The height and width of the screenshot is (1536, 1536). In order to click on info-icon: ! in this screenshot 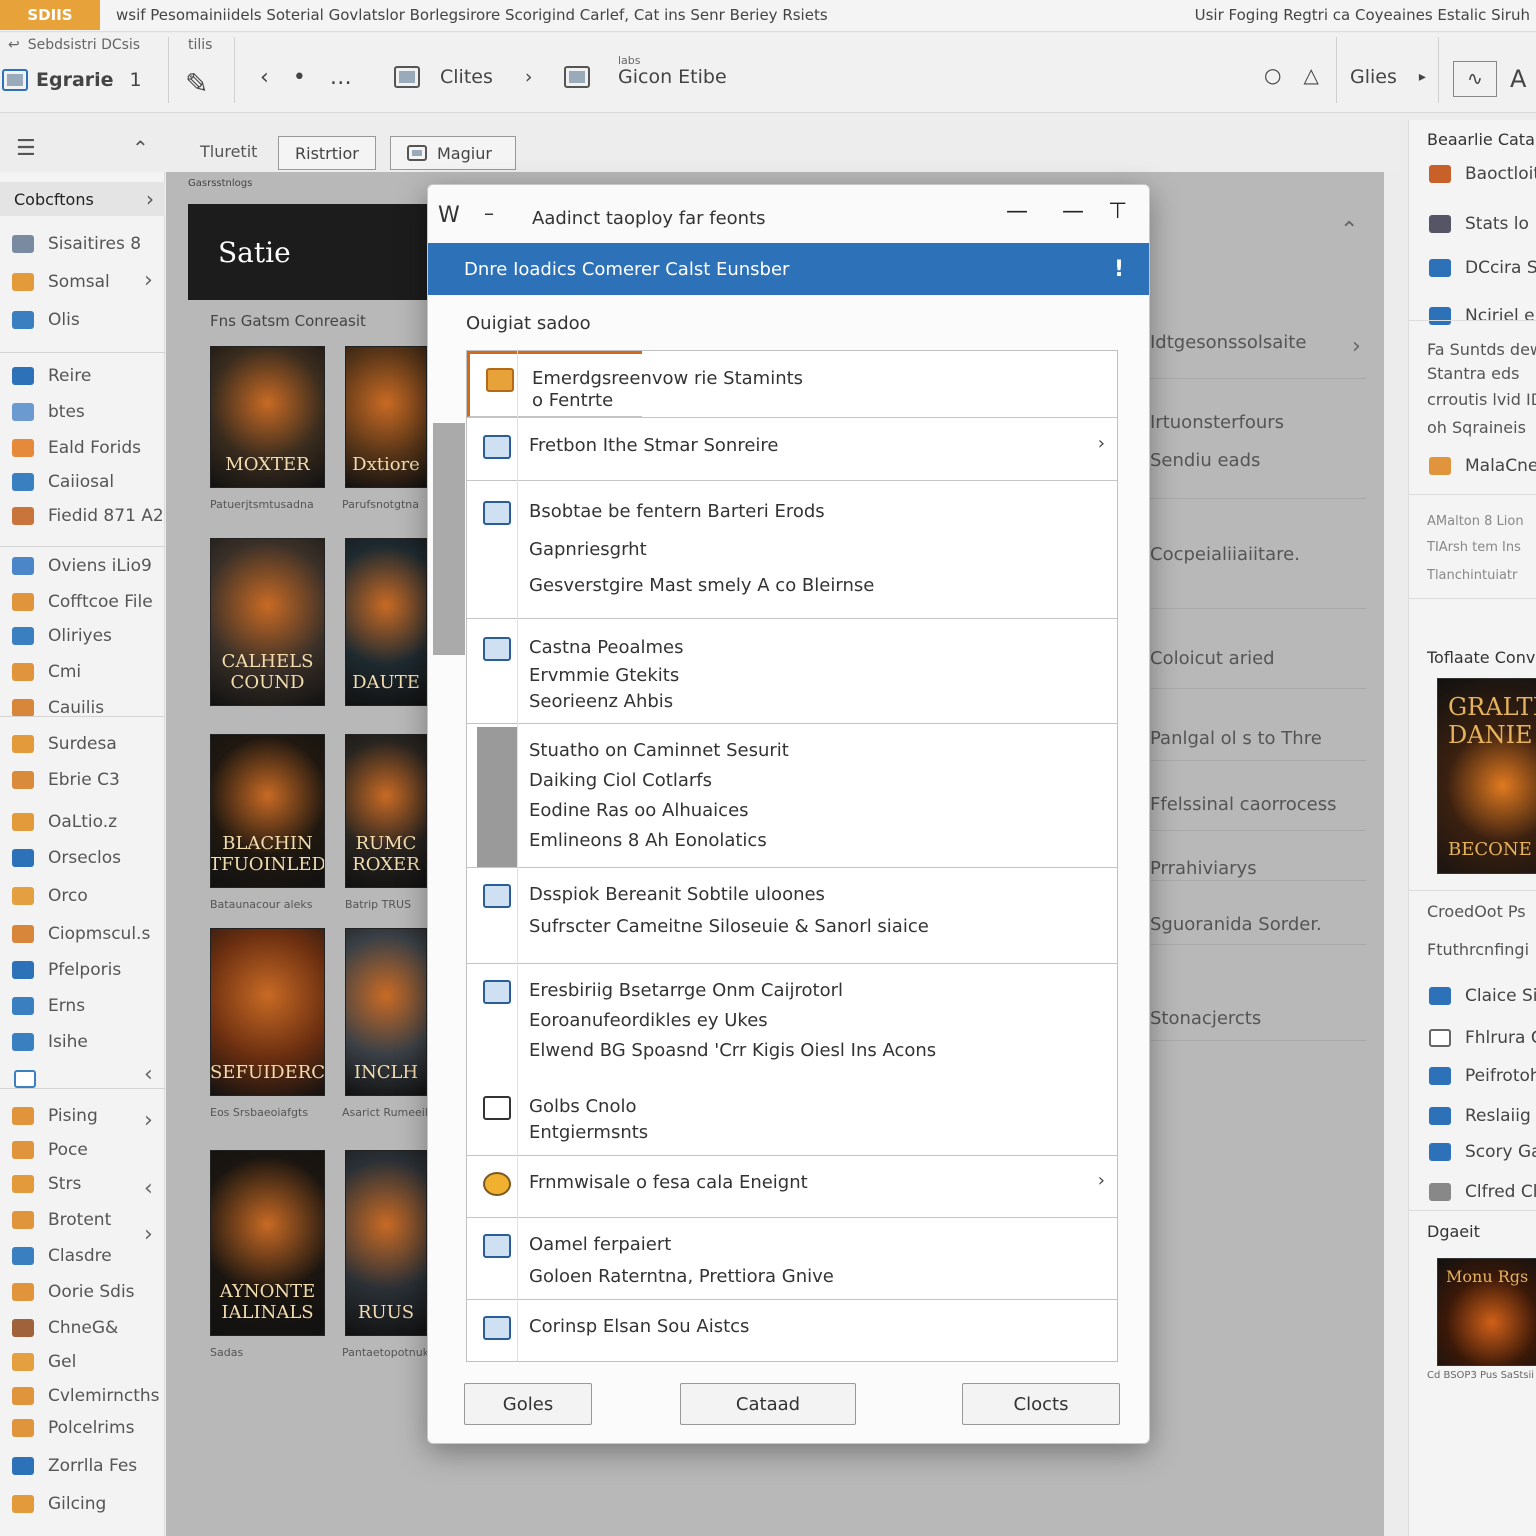, I will do `click(1119, 269)`.